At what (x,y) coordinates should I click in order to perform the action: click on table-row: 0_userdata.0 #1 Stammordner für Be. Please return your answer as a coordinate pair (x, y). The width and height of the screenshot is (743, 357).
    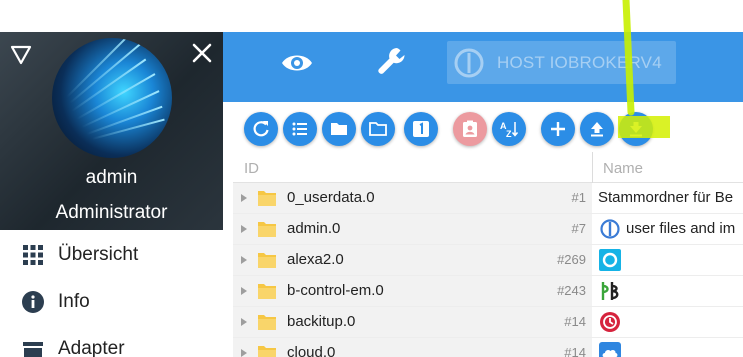
    Looking at the image, I should click on (488, 198).